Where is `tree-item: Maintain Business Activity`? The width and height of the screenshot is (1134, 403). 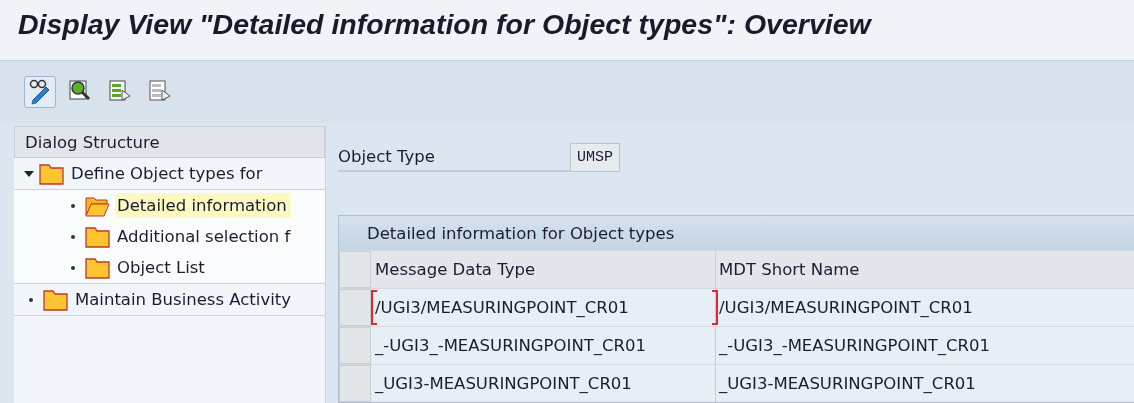
tree-item: Maintain Business Activity is located at coordinates (184, 299).